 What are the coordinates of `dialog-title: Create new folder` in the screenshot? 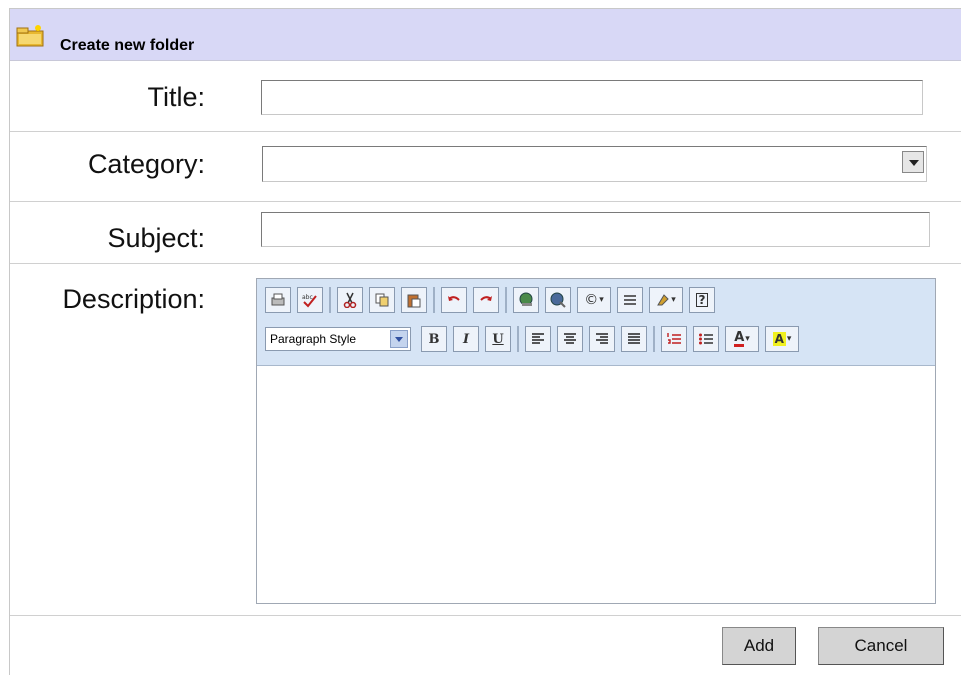 It's located at (127, 45).